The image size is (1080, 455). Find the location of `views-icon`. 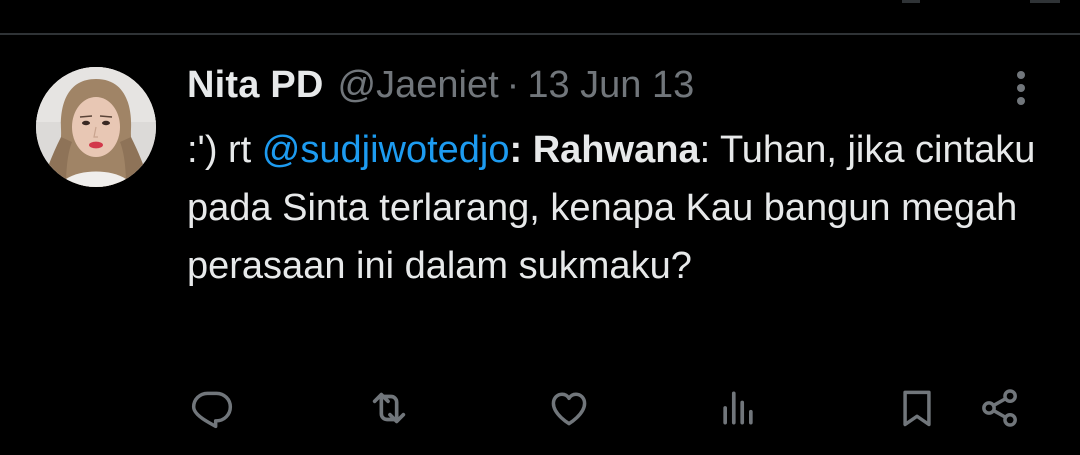

views-icon is located at coordinates (738, 408).